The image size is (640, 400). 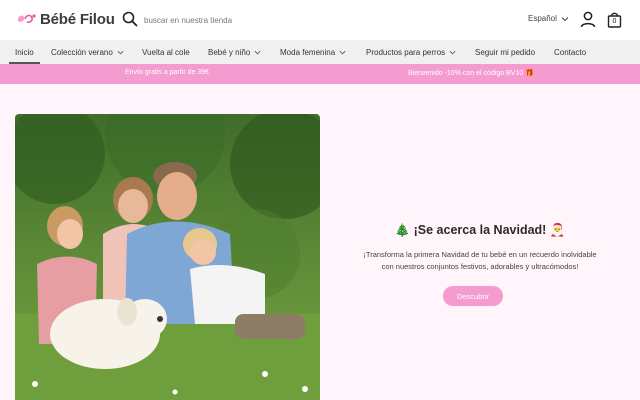 What do you see at coordinates (473, 296) in the screenshot?
I see `discover-button: Descubrir` at bounding box center [473, 296].